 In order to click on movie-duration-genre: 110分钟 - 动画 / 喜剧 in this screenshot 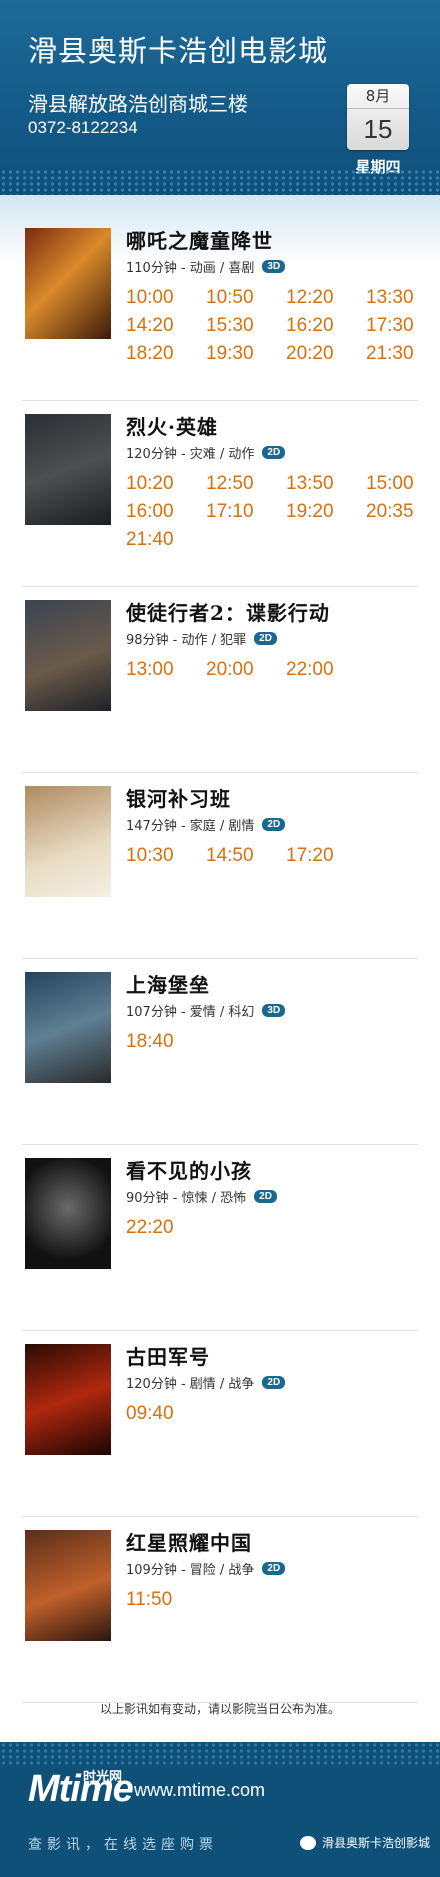, I will do `click(190, 268)`.